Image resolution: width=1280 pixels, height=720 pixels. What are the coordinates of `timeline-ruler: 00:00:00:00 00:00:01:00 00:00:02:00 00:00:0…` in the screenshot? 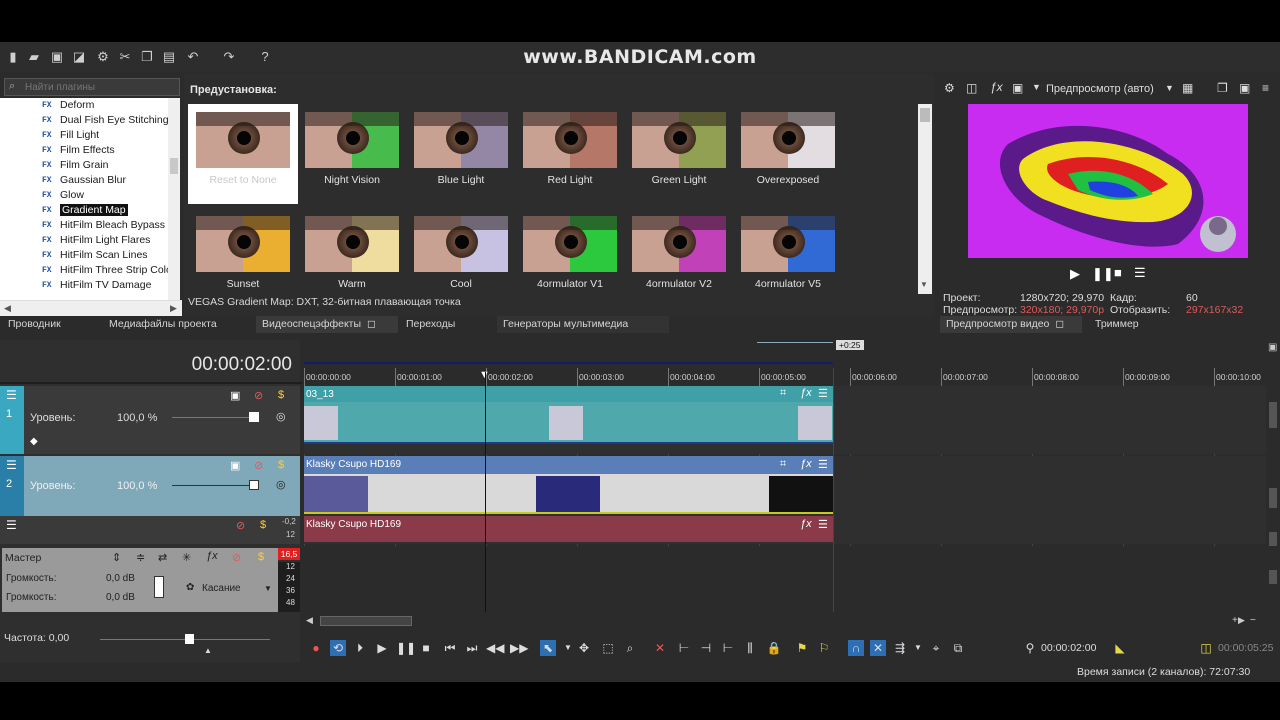 It's located at (792, 375).